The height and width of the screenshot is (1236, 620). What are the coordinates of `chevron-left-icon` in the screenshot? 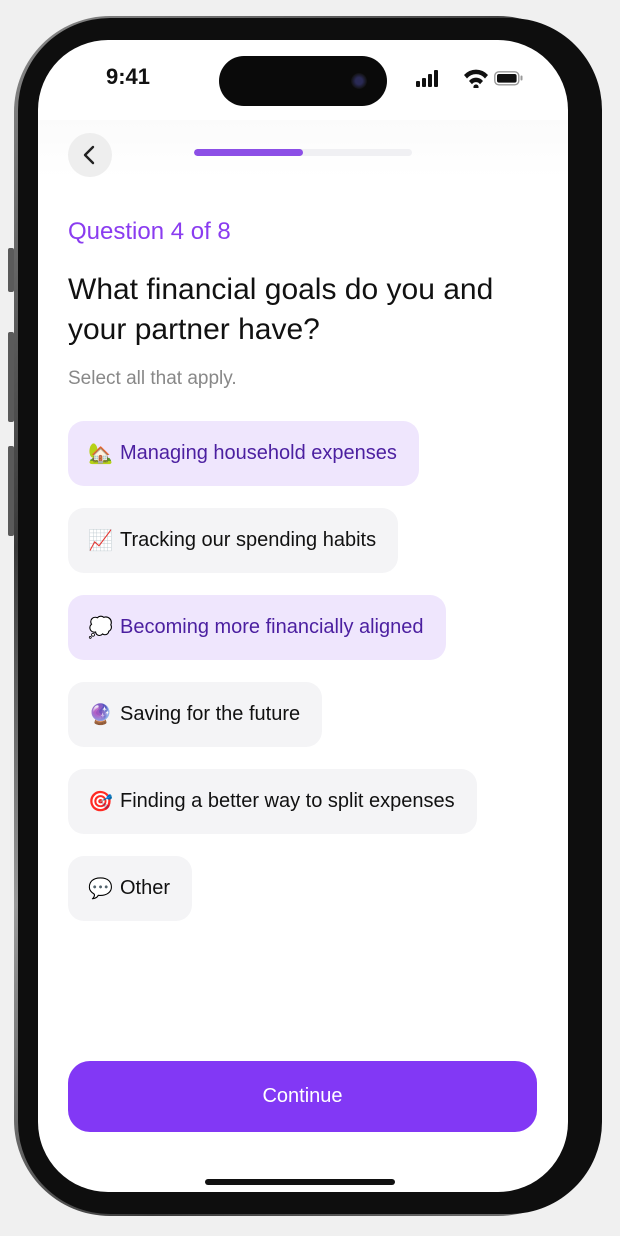 It's located at (89, 155).